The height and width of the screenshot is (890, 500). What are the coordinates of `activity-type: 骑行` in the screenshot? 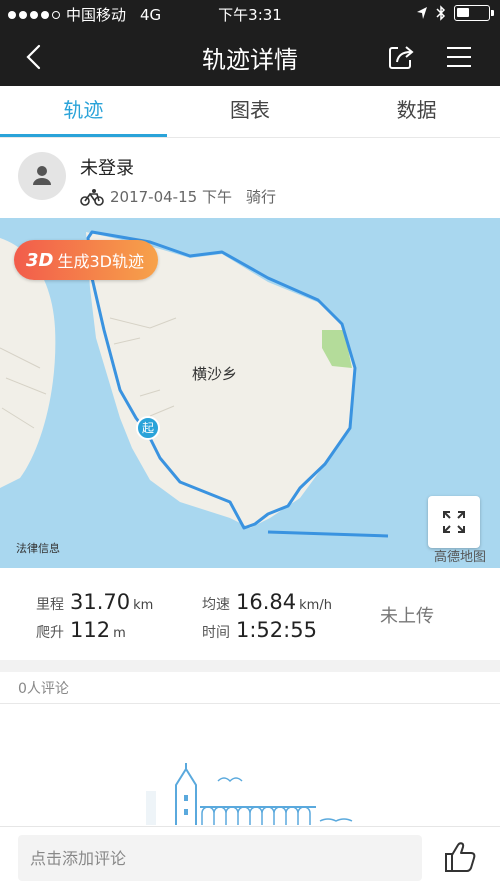 It's located at (260, 197).